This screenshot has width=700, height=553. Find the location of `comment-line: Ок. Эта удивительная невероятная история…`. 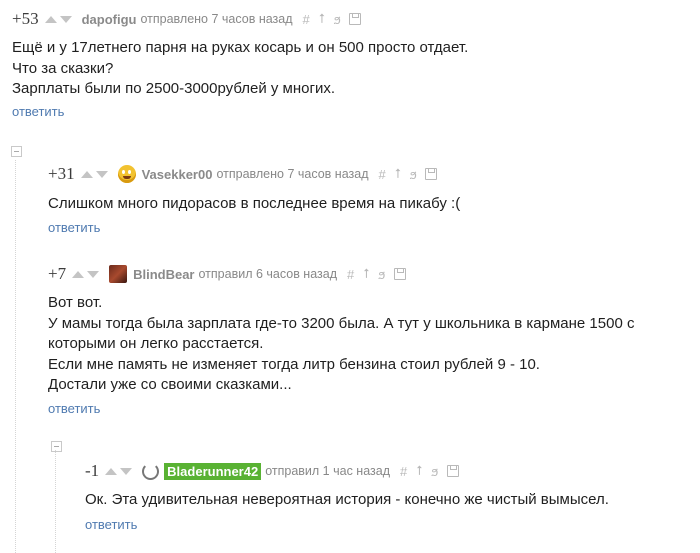

comment-line: Ок. Эта удивительная невероятная история… is located at coordinates (347, 499).